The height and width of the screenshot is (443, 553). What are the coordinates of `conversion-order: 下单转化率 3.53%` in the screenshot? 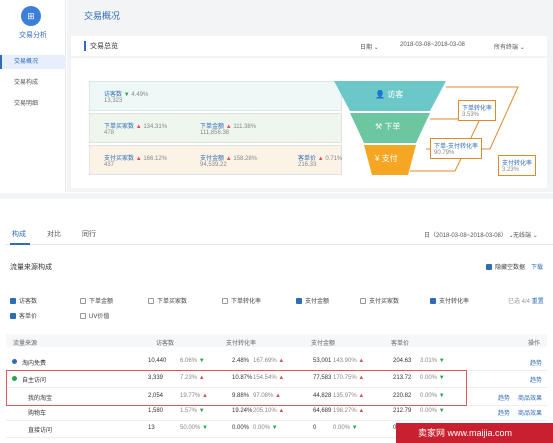 It's located at (477, 110).